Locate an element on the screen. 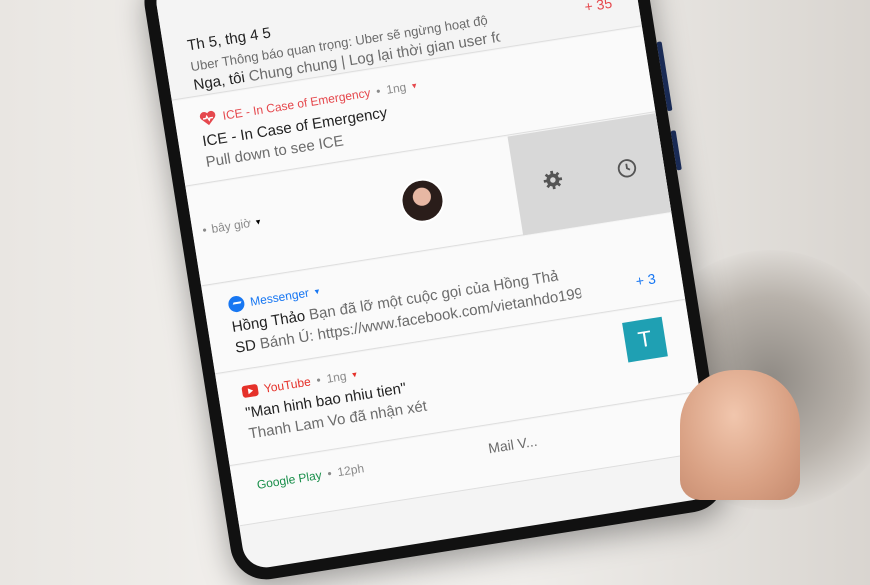 Image resolution: width=870 pixels, height=585 pixels. play-time: 12ph is located at coordinates (351, 470).